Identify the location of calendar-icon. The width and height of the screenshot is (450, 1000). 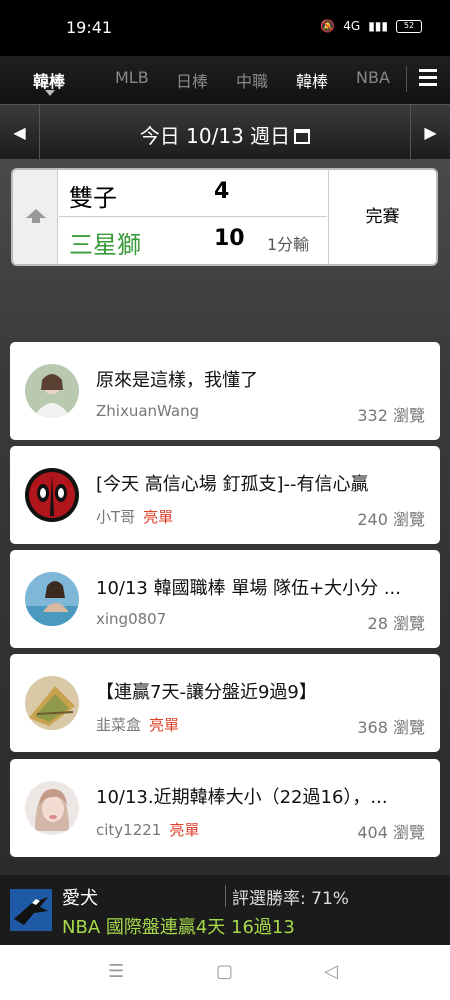
(302, 136).